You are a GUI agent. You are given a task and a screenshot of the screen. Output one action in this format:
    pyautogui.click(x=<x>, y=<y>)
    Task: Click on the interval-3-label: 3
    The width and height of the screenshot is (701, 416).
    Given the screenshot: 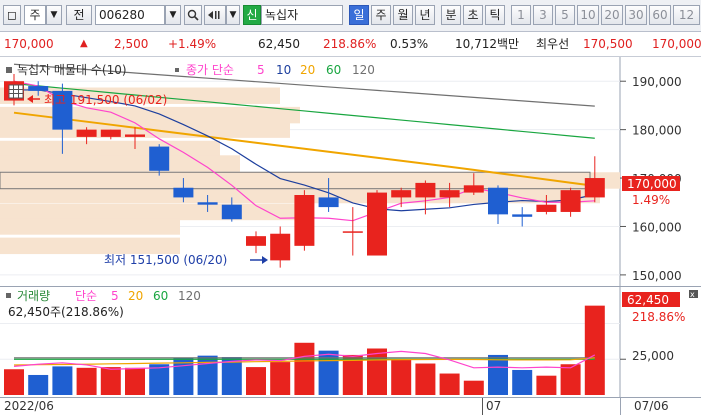 What is the action you would take?
    pyautogui.click(x=543, y=15)
    